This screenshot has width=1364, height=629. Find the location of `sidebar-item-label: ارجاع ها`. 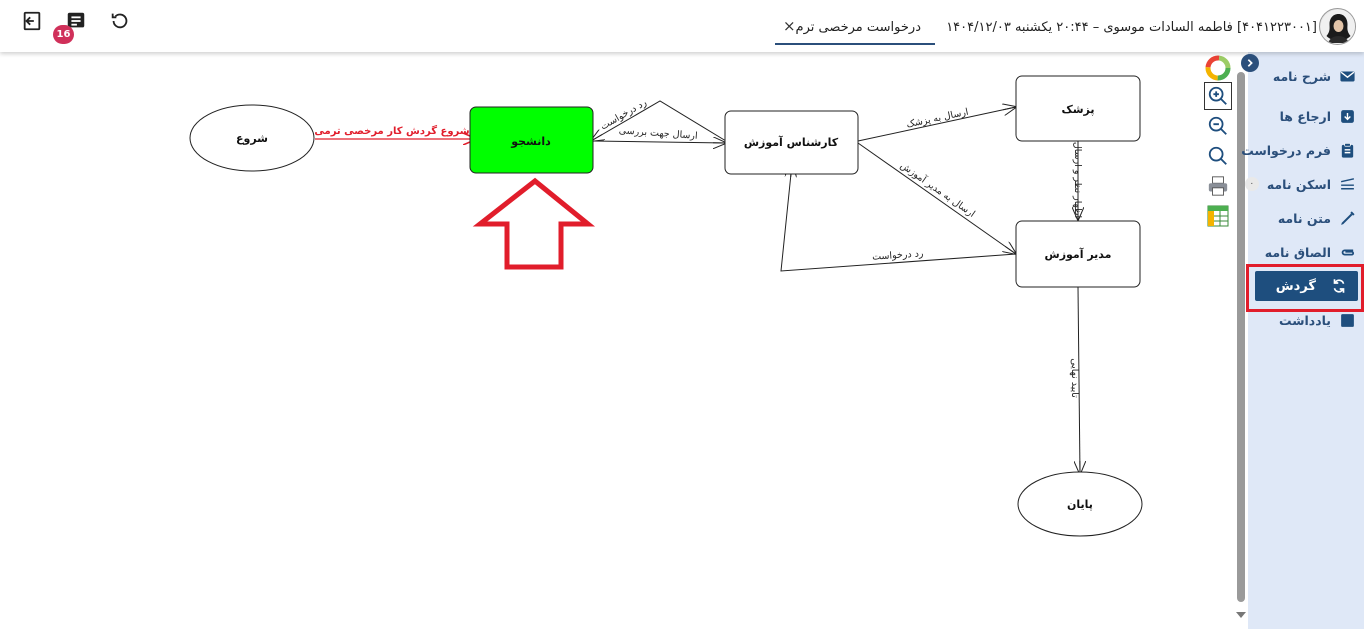

sidebar-item-label: ارجاع ها is located at coordinates (1305, 116).